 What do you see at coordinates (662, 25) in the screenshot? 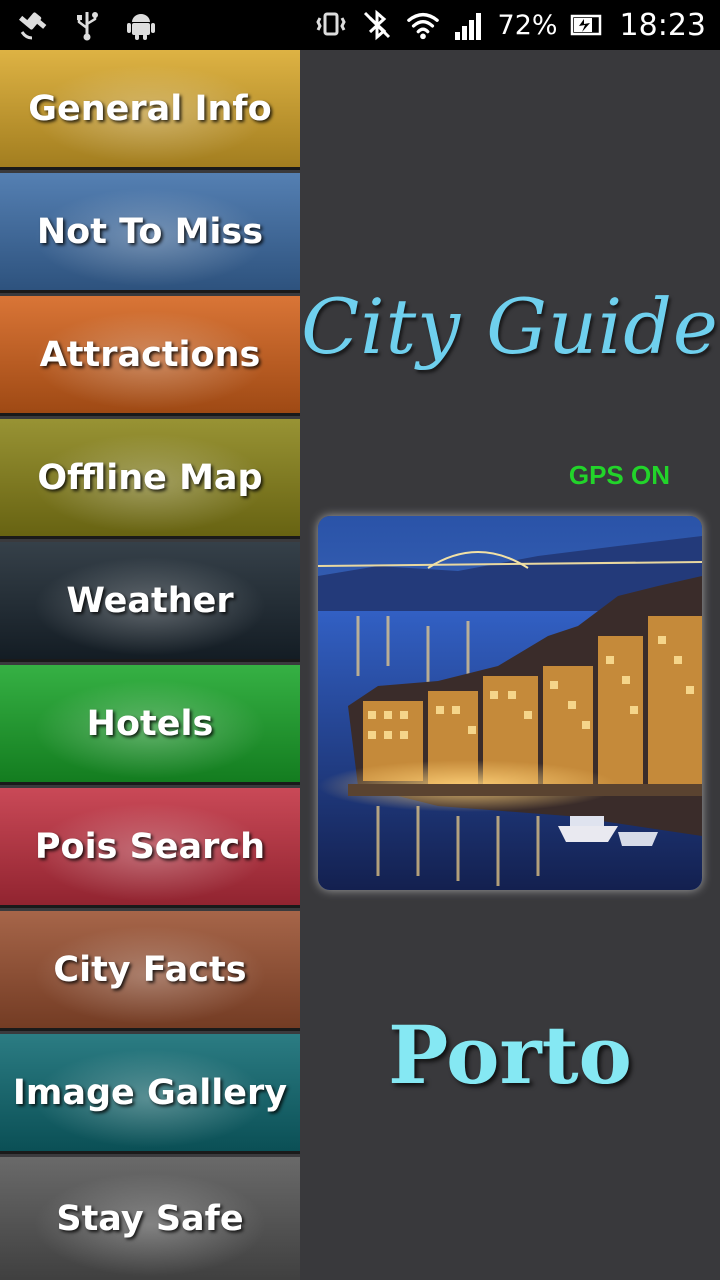
I see `clock: 18:23` at bounding box center [662, 25].